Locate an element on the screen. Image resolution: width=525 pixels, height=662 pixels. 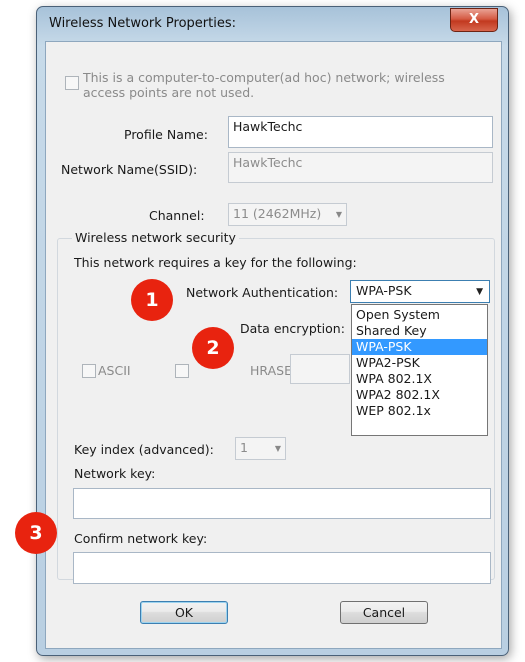
network-auth-option: WPA-PSK is located at coordinates (419, 347).